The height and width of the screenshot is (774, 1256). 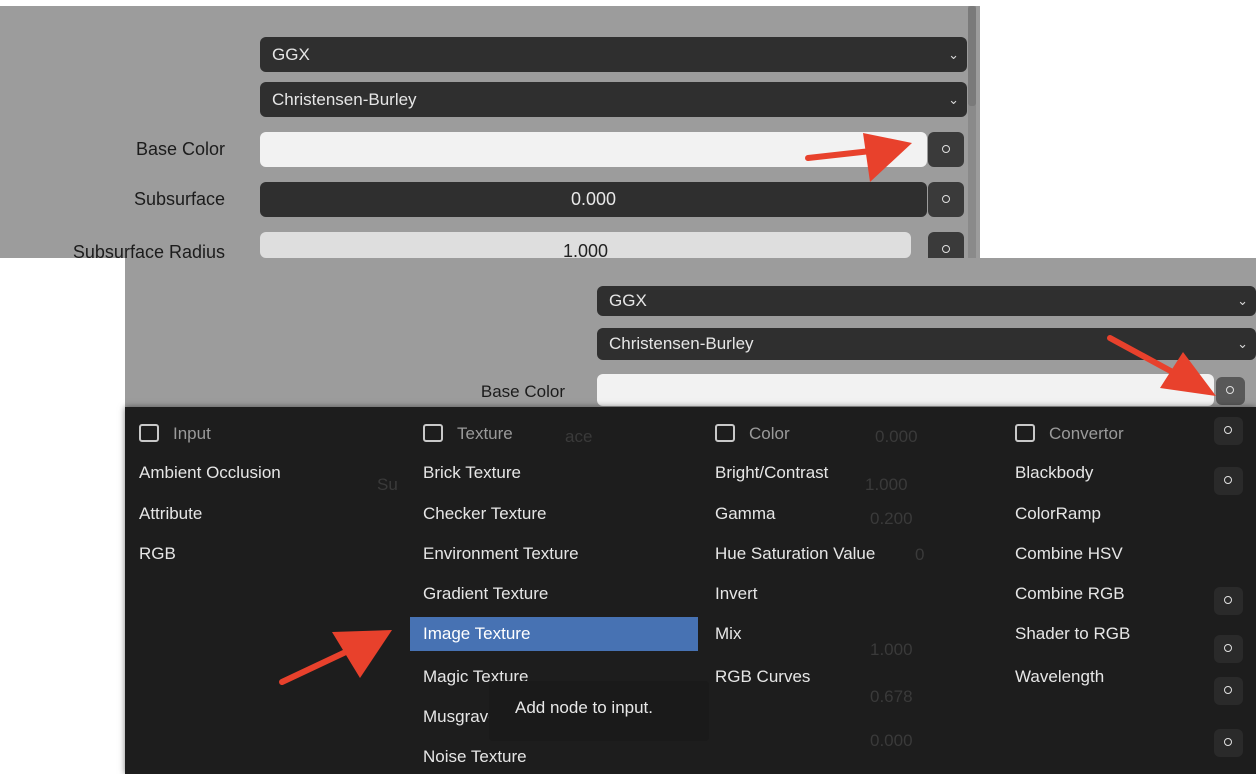 What do you see at coordinates (170, 514) in the screenshot?
I see `menu-item-attribute: Attribute` at bounding box center [170, 514].